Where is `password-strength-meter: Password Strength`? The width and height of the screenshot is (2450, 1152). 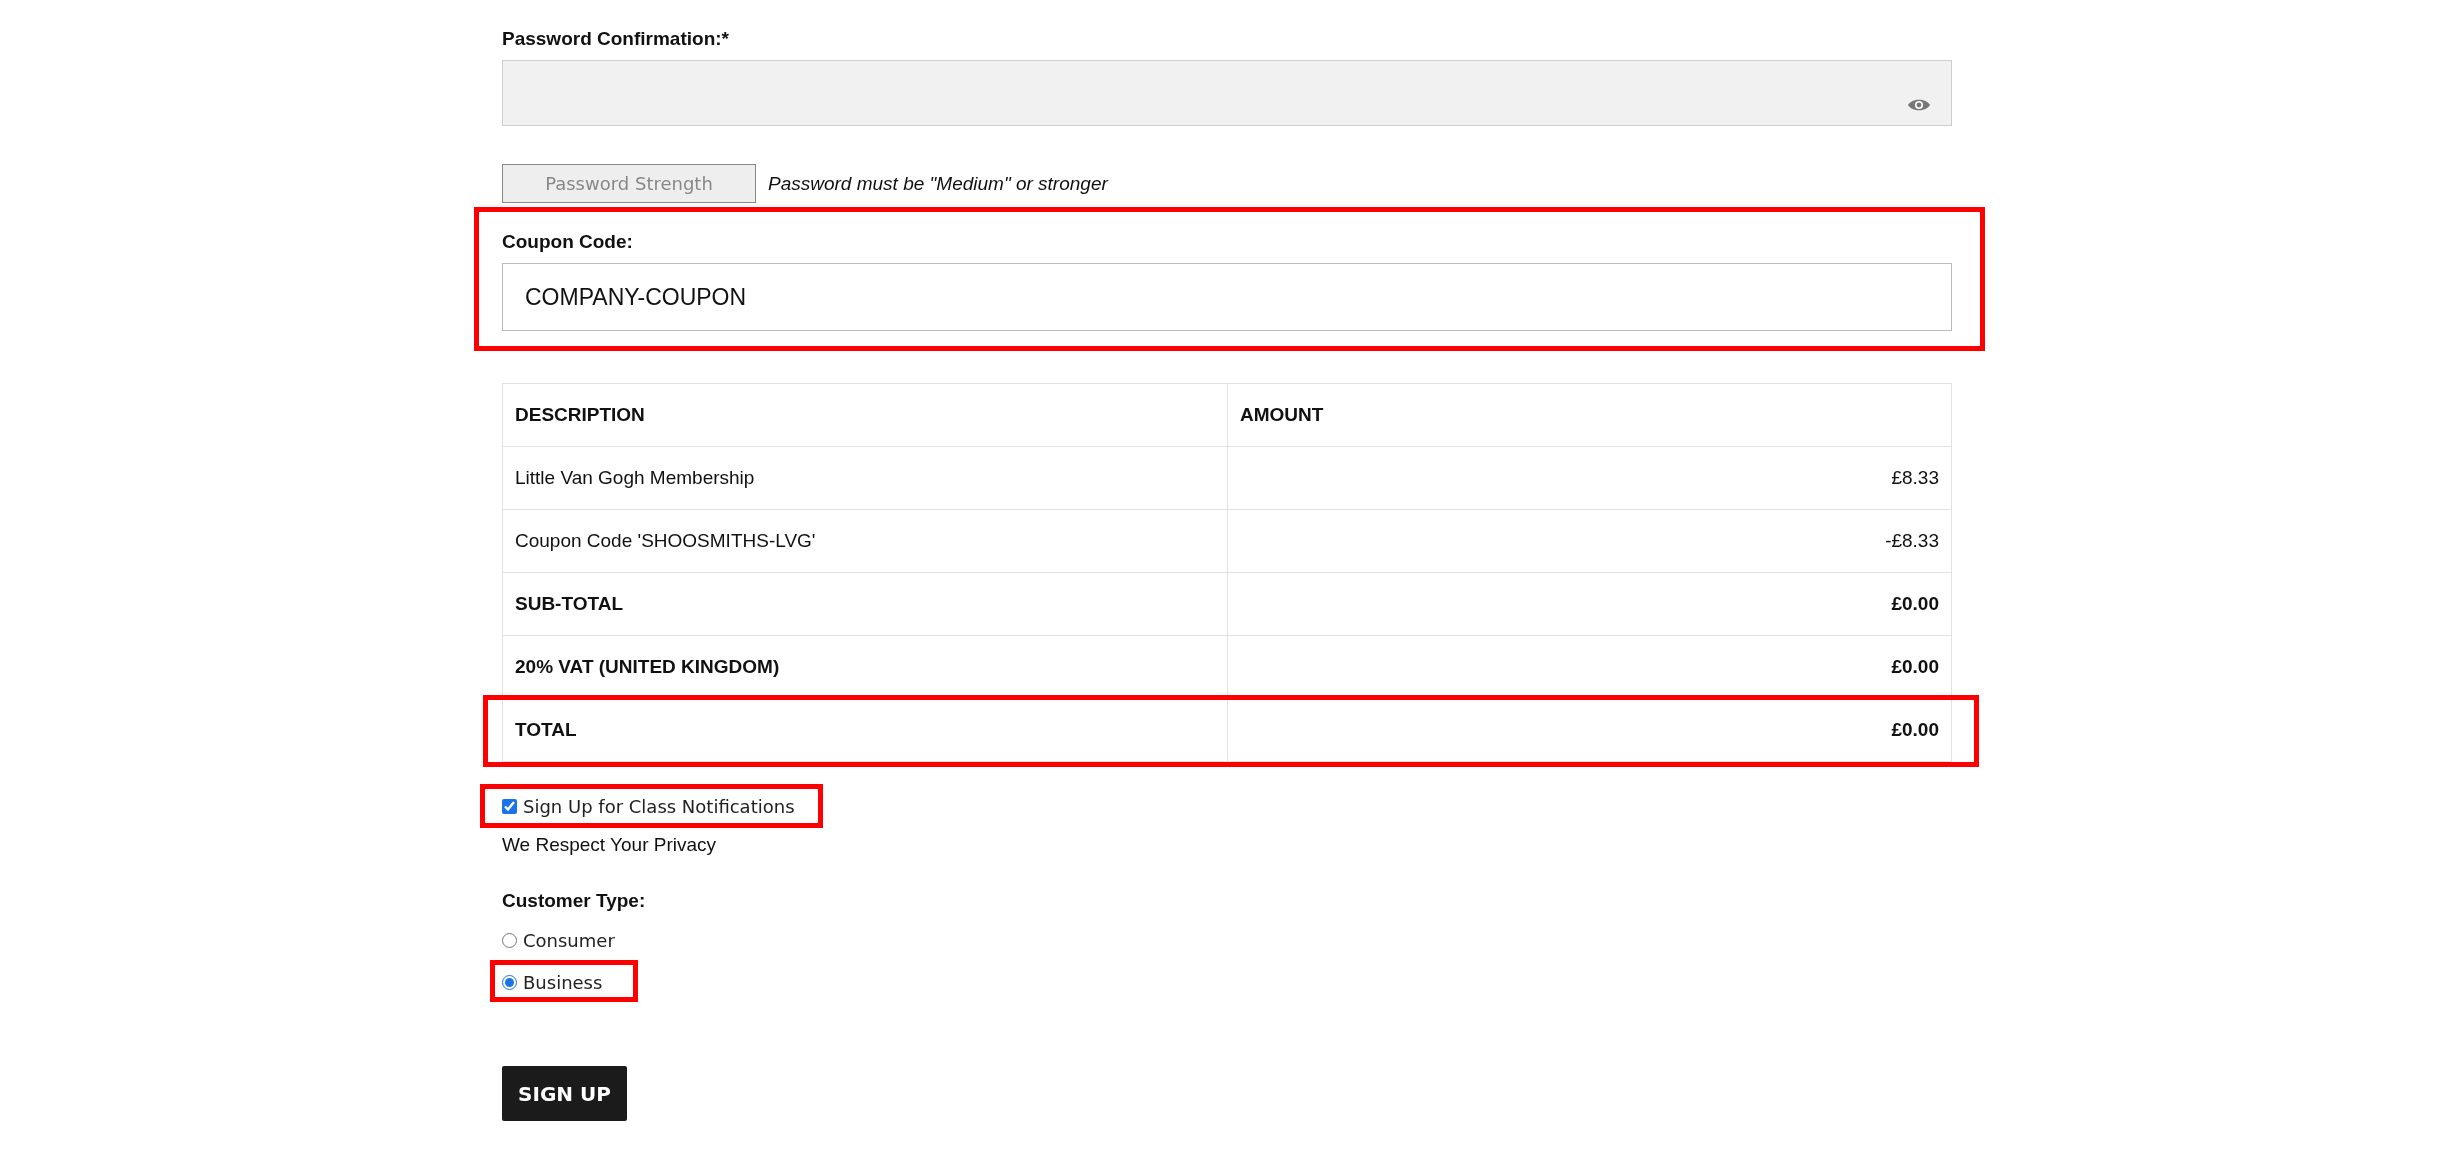
password-strength-meter: Password Strength is located at coordinates (629, 183).